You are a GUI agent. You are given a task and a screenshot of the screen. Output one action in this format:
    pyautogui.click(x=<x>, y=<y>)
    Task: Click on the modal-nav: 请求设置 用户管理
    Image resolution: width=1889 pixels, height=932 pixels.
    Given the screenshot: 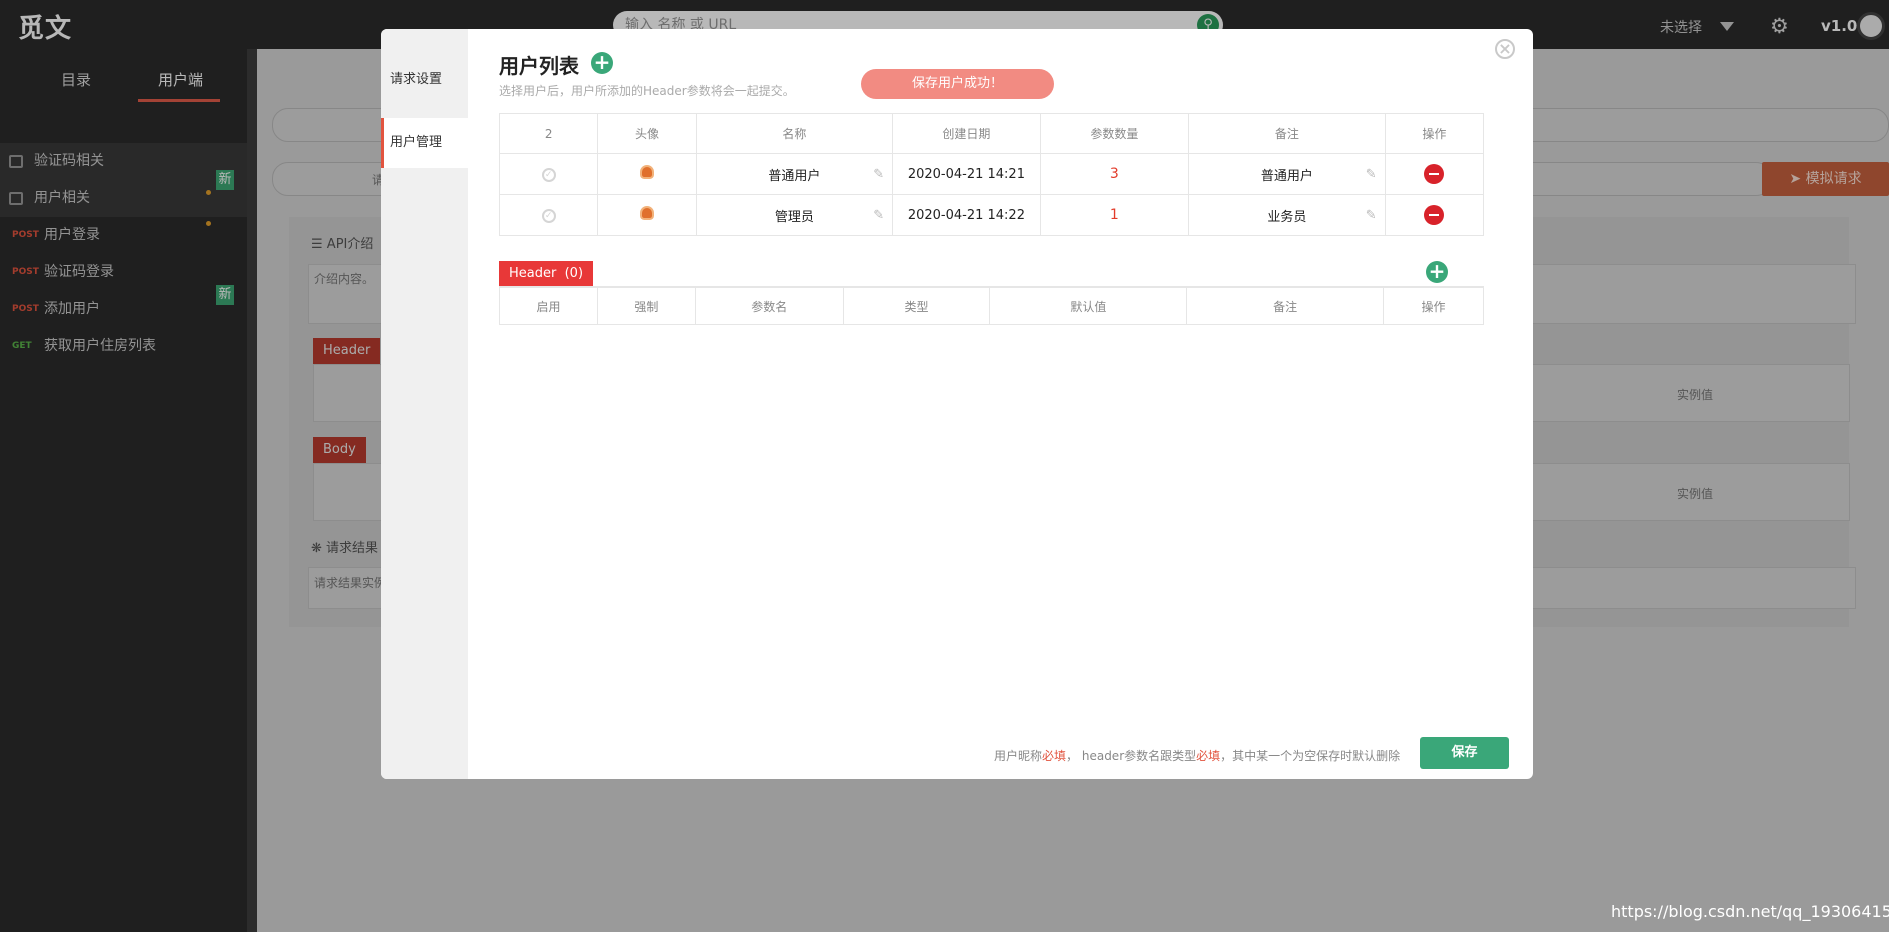 What is the action you would take?
    pyautogui.click(x=424, y=404)
    